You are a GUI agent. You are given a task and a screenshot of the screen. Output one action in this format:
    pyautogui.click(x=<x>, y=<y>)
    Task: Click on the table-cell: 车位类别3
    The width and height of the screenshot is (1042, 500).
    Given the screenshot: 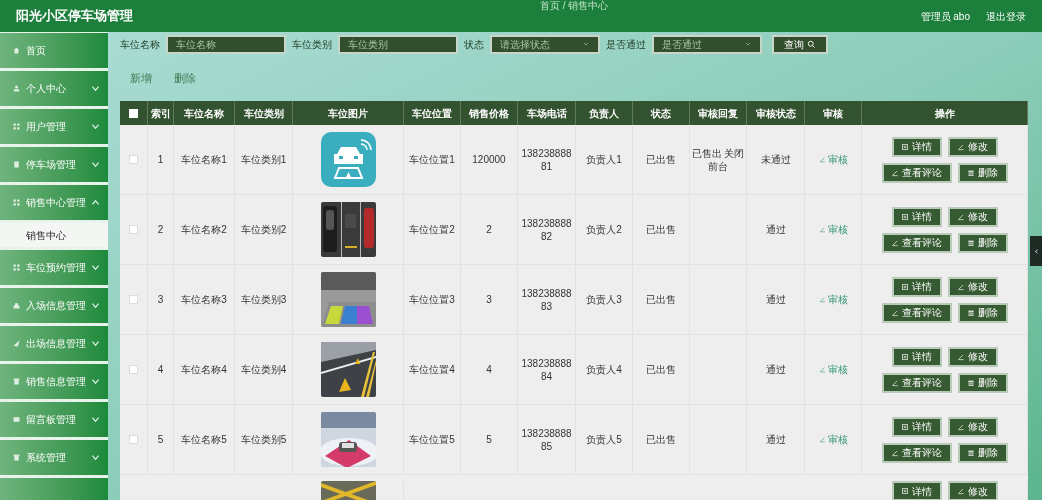 What is the action you would take?
    pyautogui.click(x=263, y=299)
    